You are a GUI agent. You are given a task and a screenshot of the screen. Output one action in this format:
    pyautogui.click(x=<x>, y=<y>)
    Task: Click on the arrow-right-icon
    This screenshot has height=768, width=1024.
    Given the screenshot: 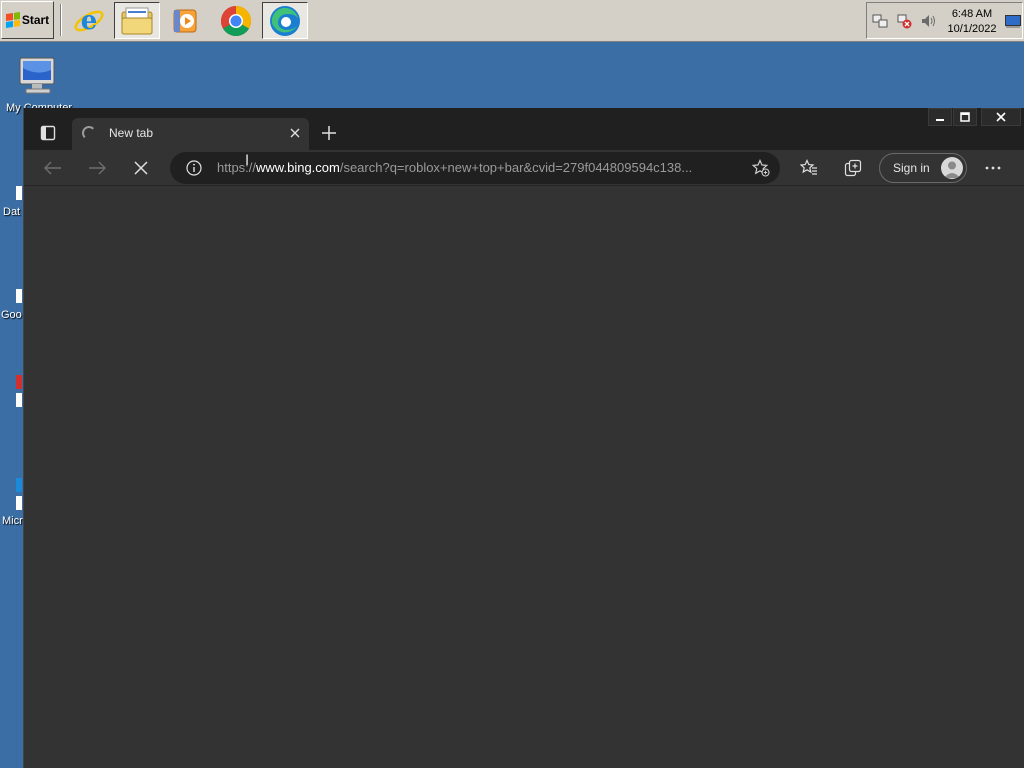 What is the action you would take?
    pyautogui.click(x=97, y=168)
    